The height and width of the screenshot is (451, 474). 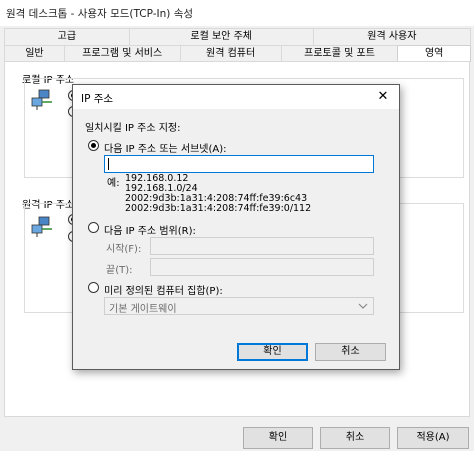 I want to click on address-range-radio, so click(x=93, y=227).